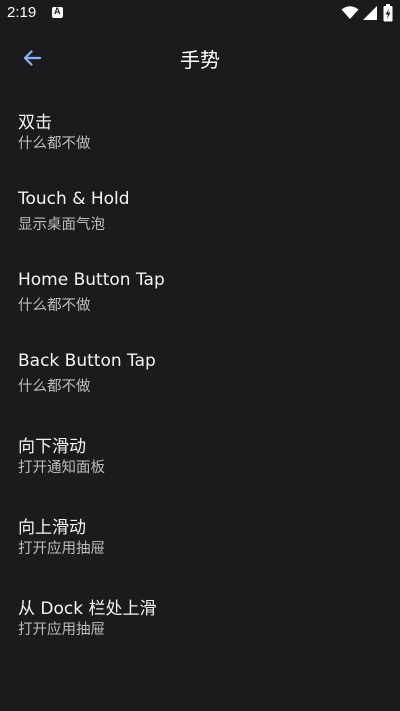 The height and width of the screenshot is (711, 400). What do you see at coordinates (370, 13) in the screenshot?
I see `signal-icon` at bounding box center [370, 13].